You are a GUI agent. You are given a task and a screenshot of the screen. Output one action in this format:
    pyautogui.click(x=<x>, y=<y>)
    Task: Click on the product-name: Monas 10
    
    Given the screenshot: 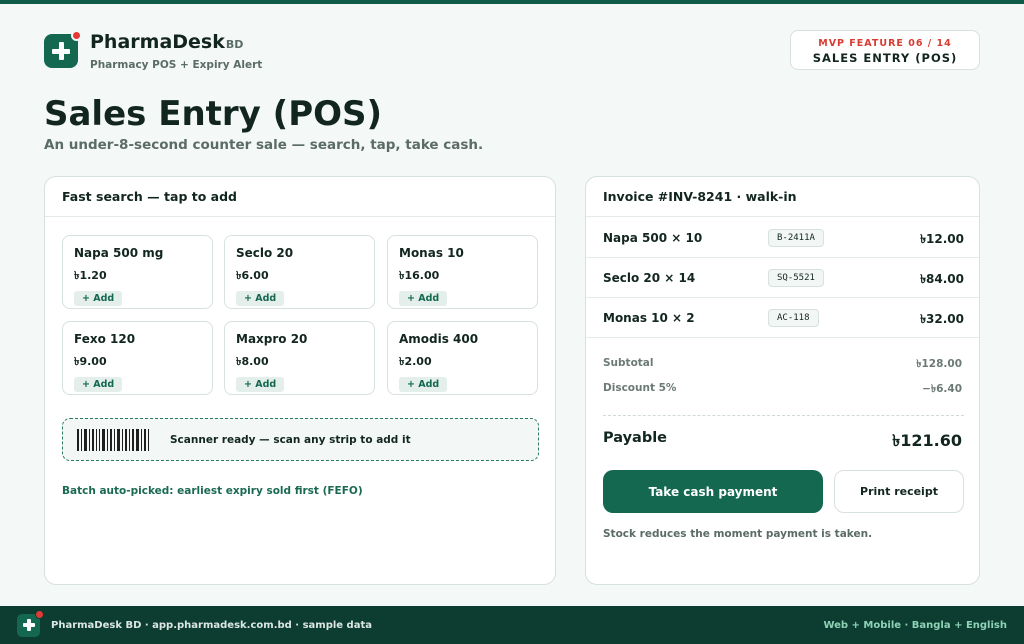 What is the action you would take?
    pyautogui.click(x=431, y=253)
    